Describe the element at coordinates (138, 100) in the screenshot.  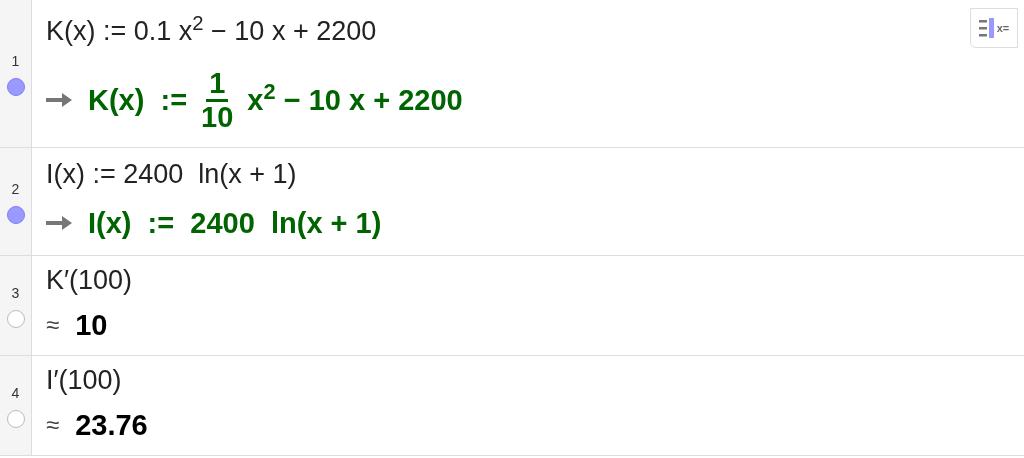
I see `output-expression: K(x) :=` at that location.